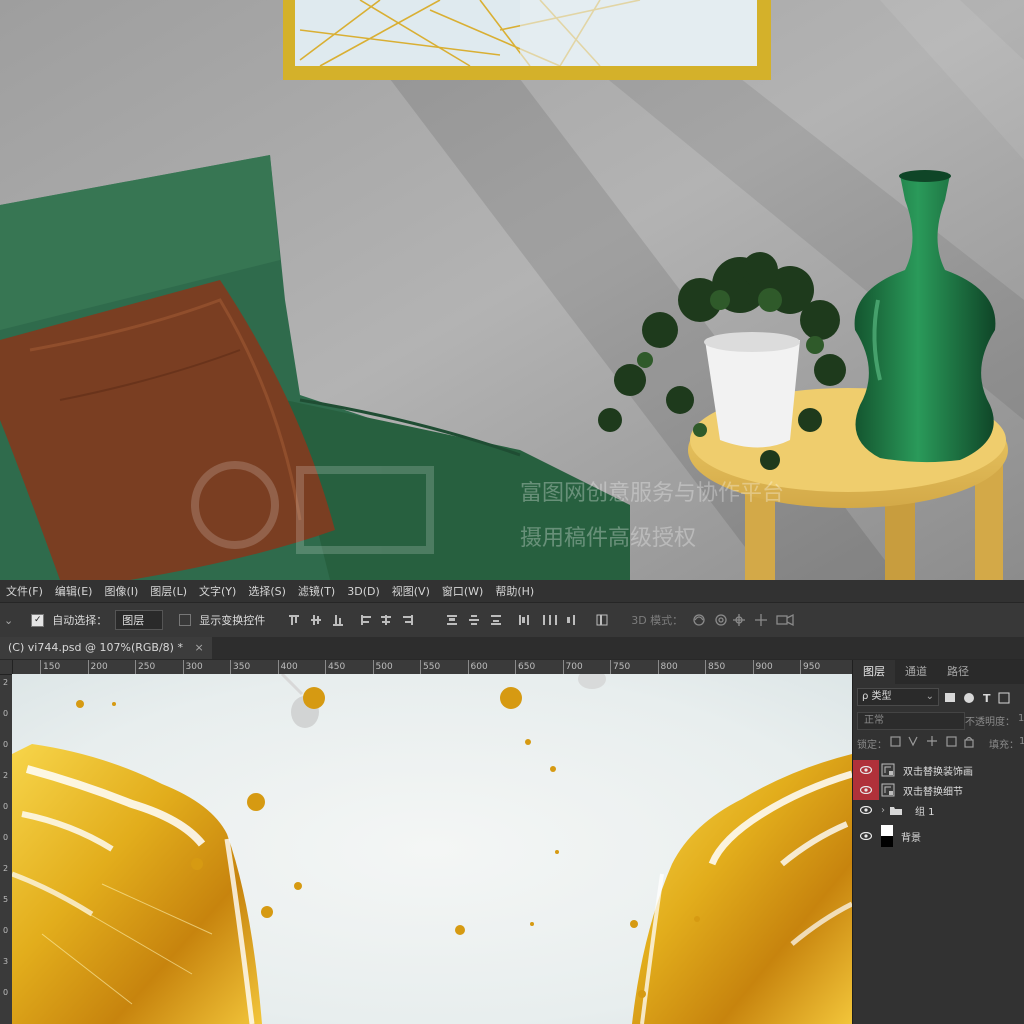 This screenshot has height=1024, width=1024. Describe the element at coordinates (877, 696) in the screenshot. I see `layer-filter-label: ρ 类型` at that location.